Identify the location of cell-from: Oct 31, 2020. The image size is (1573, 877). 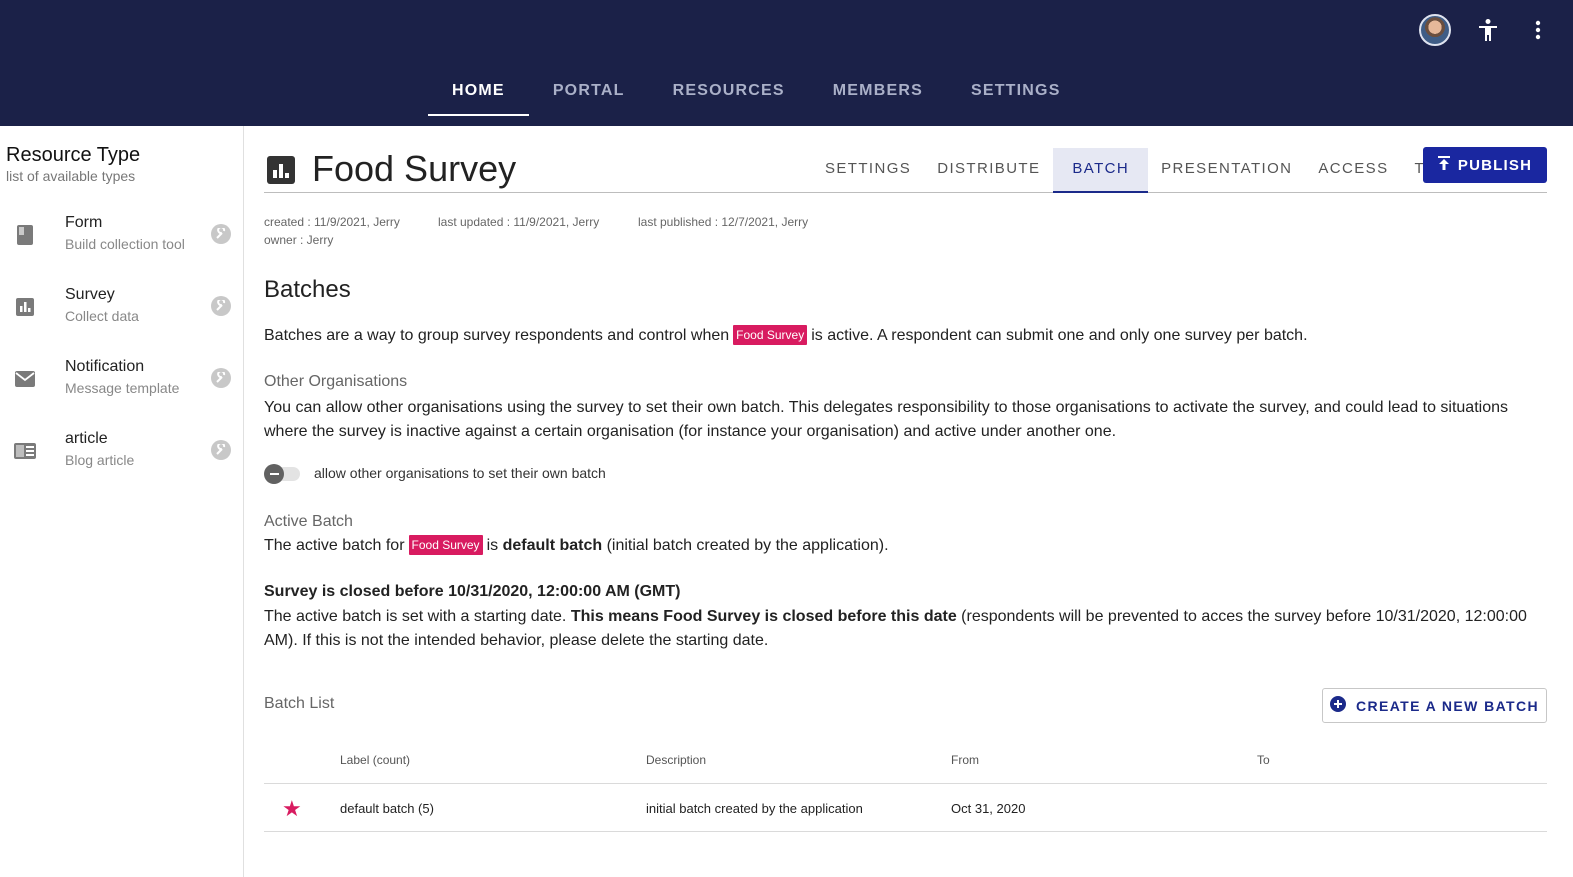
(988, 808).